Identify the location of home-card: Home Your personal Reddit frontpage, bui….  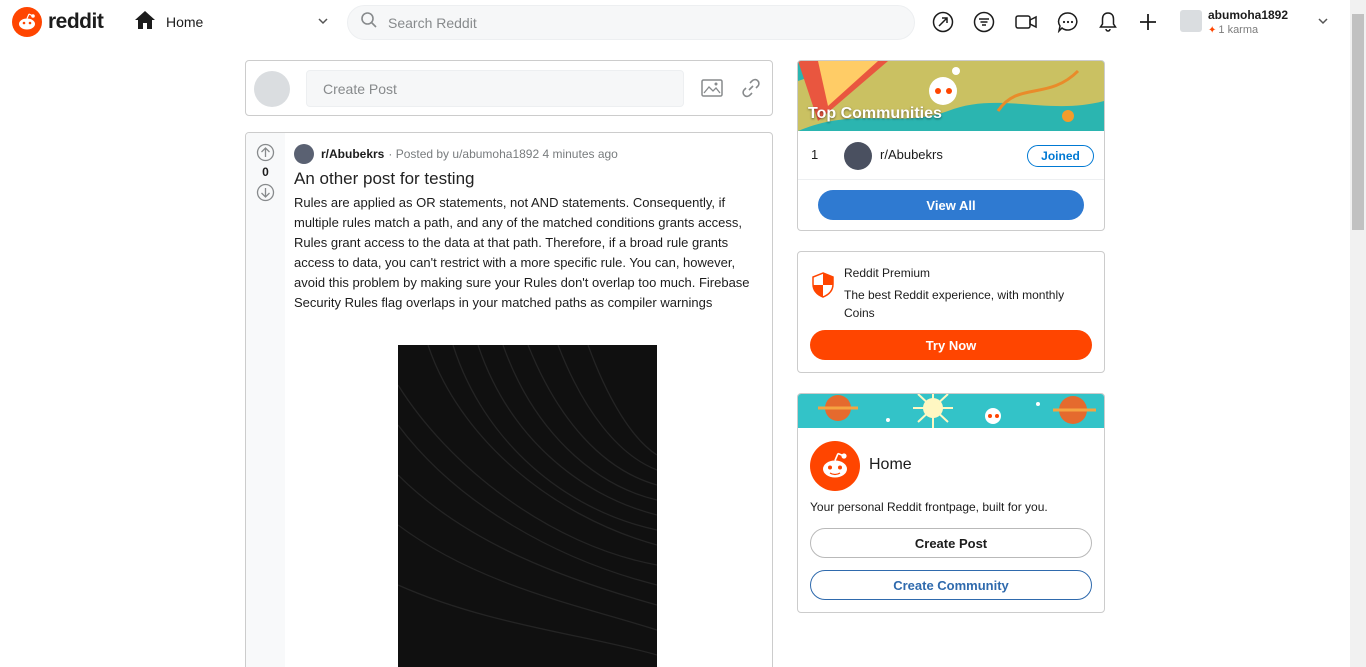
(951, 503).